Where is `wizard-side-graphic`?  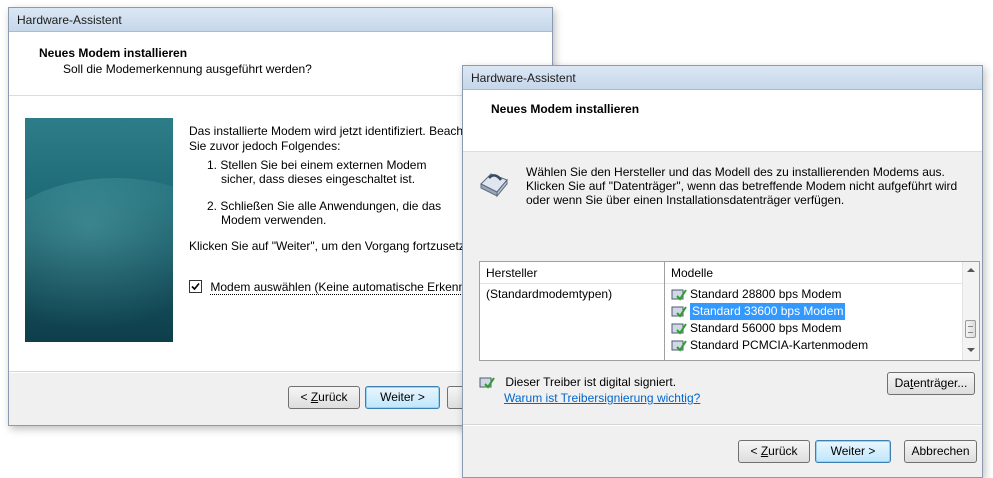 wizard-side-graphic is located at coordinates (99, 230).